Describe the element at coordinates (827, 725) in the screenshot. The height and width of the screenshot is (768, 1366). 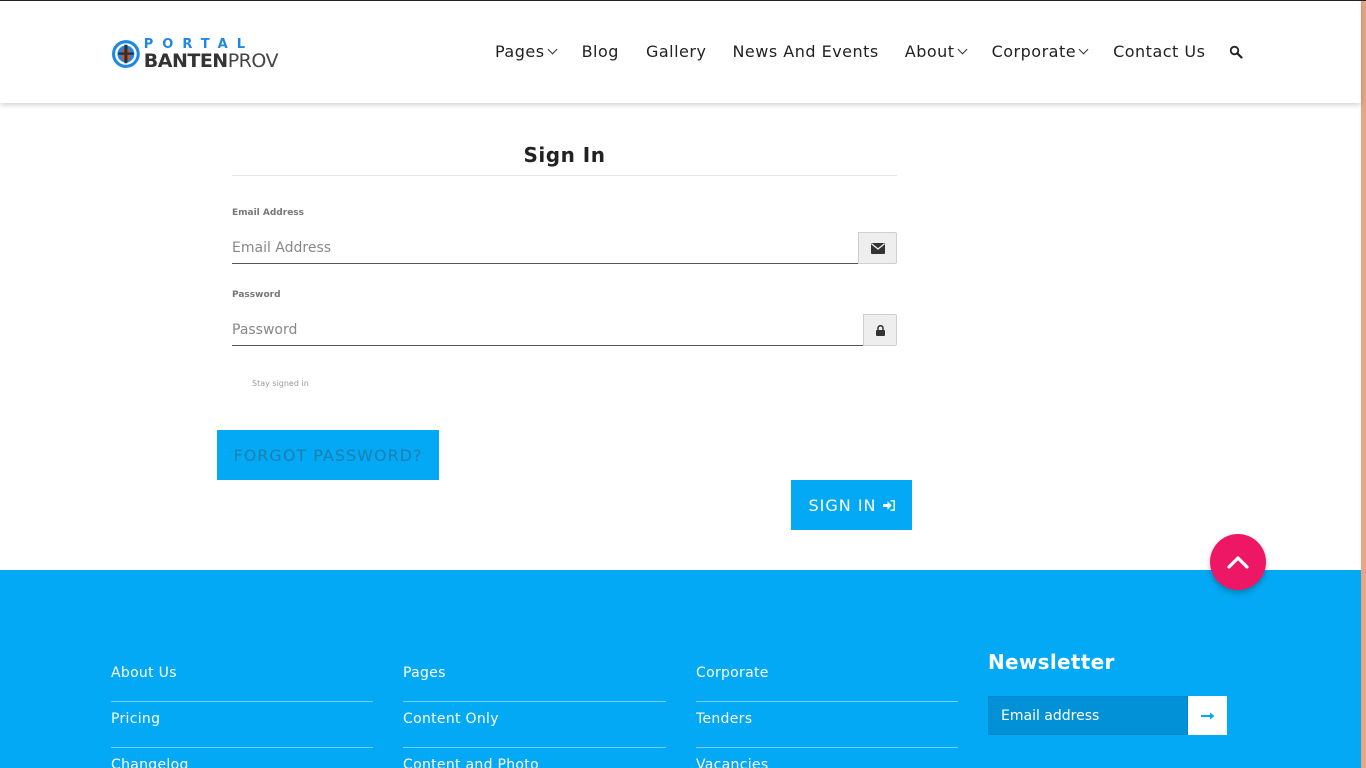
I see `footer-link-tenders: Tenders` at that location.